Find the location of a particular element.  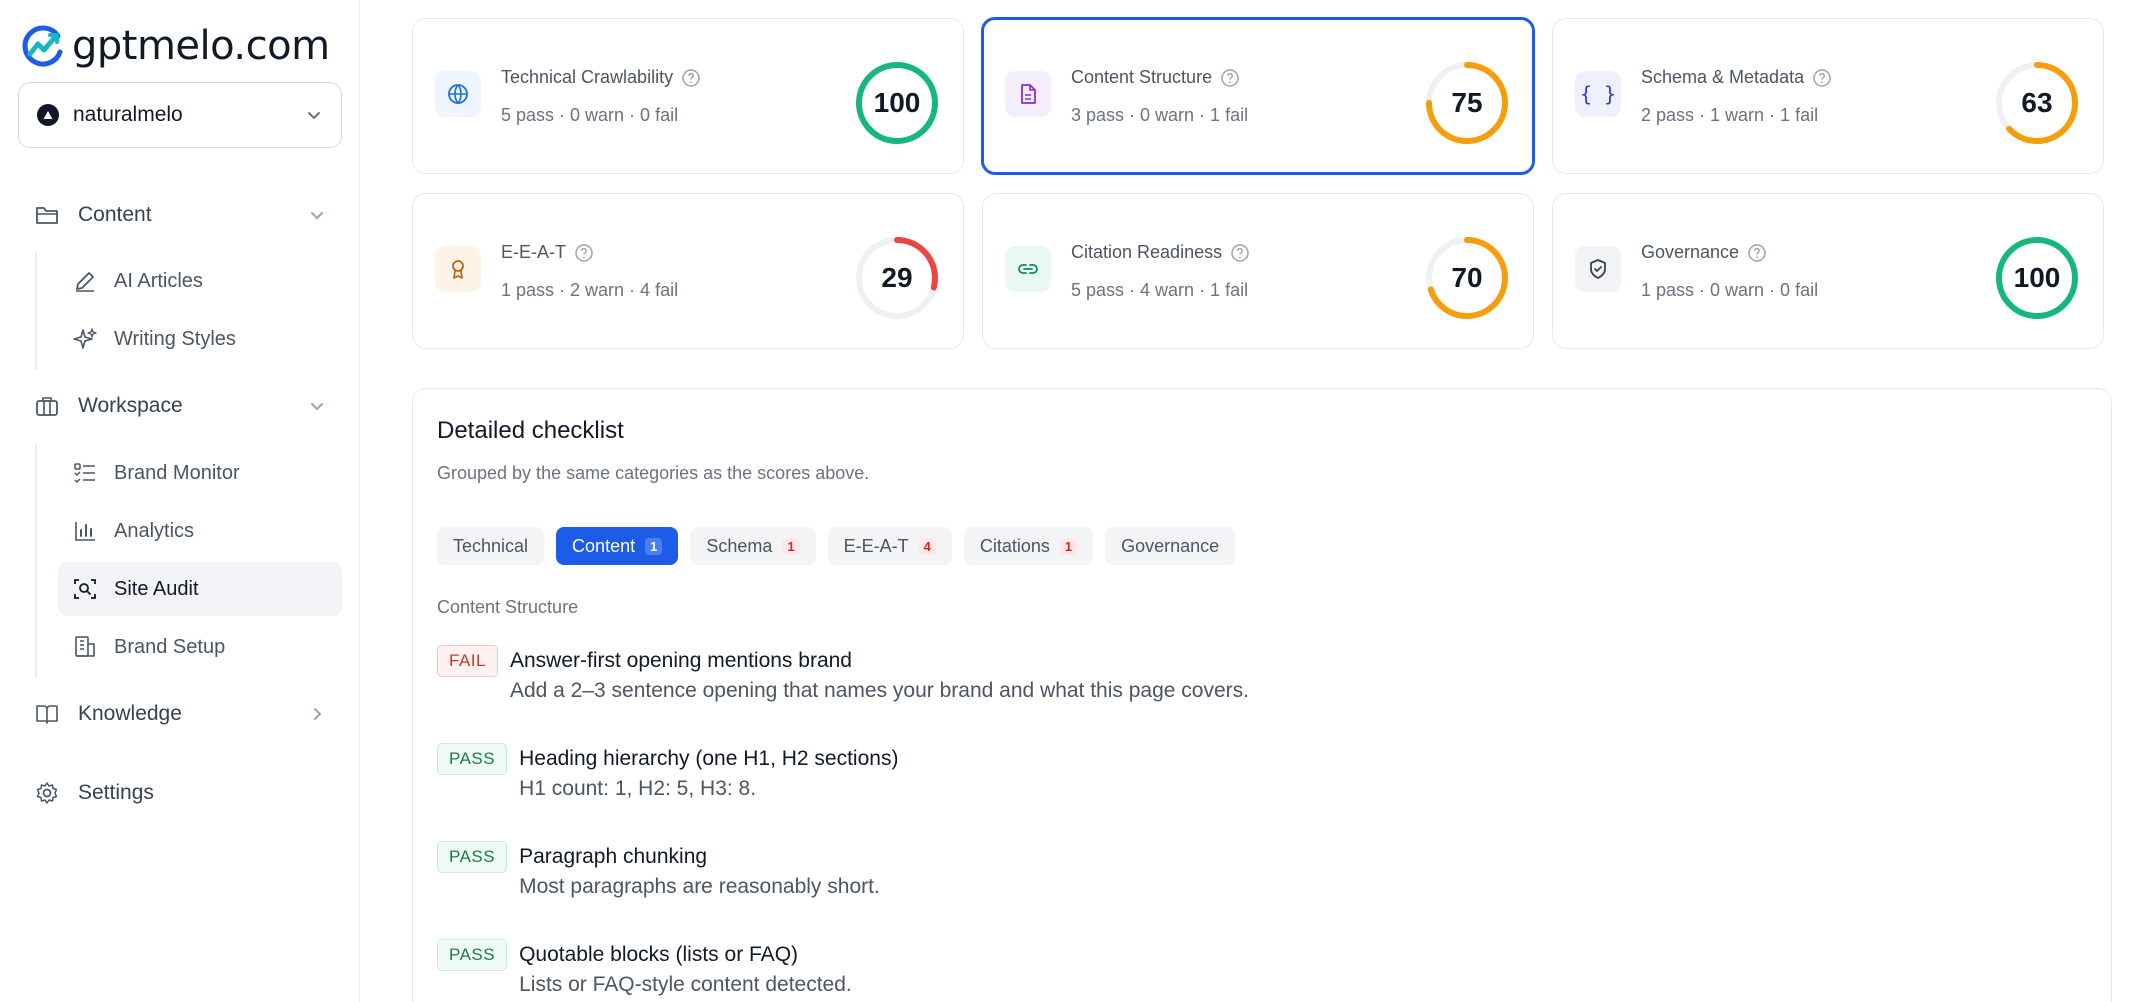

tab-technical: Technical is located at coordinates (491, 546).